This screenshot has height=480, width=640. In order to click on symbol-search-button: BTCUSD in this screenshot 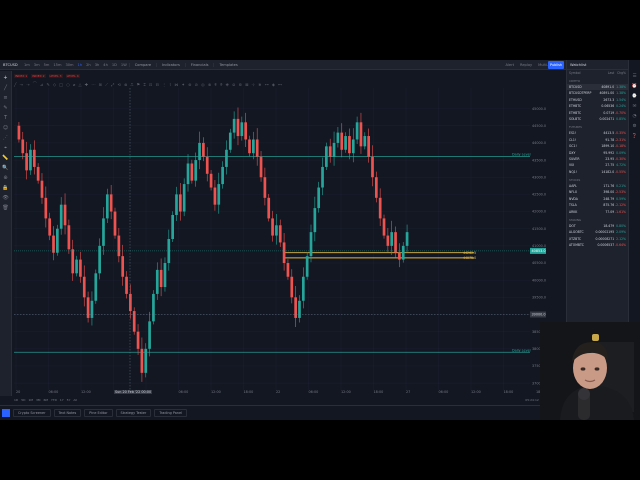, I will do `click(11, 65)`.